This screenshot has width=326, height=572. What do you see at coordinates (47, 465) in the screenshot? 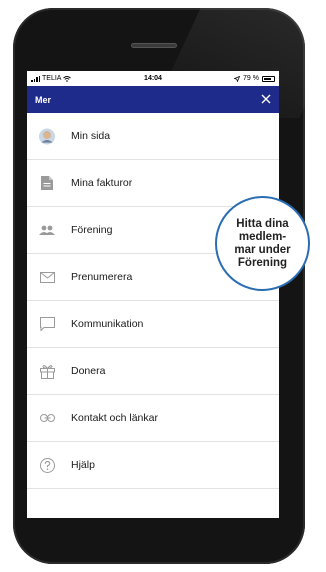
I see `help-icon` at bounding box center [47, 465].